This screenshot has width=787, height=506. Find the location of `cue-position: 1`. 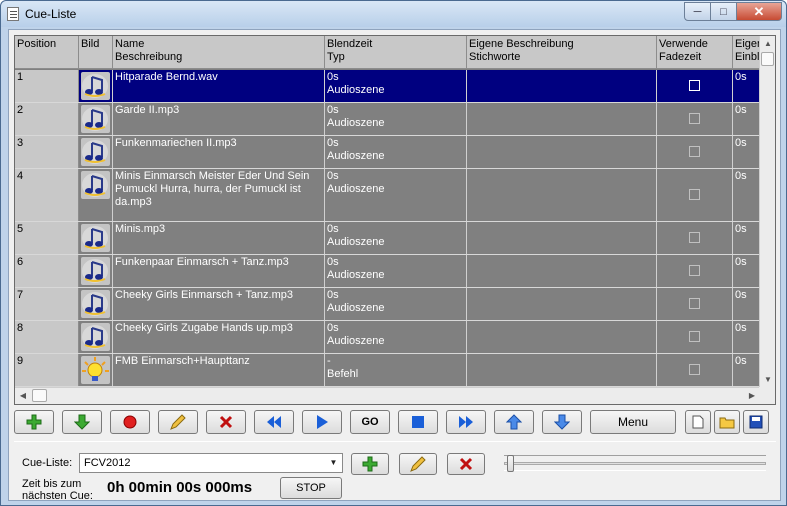

cue-position: 1 is located at coordinates (47, 86).